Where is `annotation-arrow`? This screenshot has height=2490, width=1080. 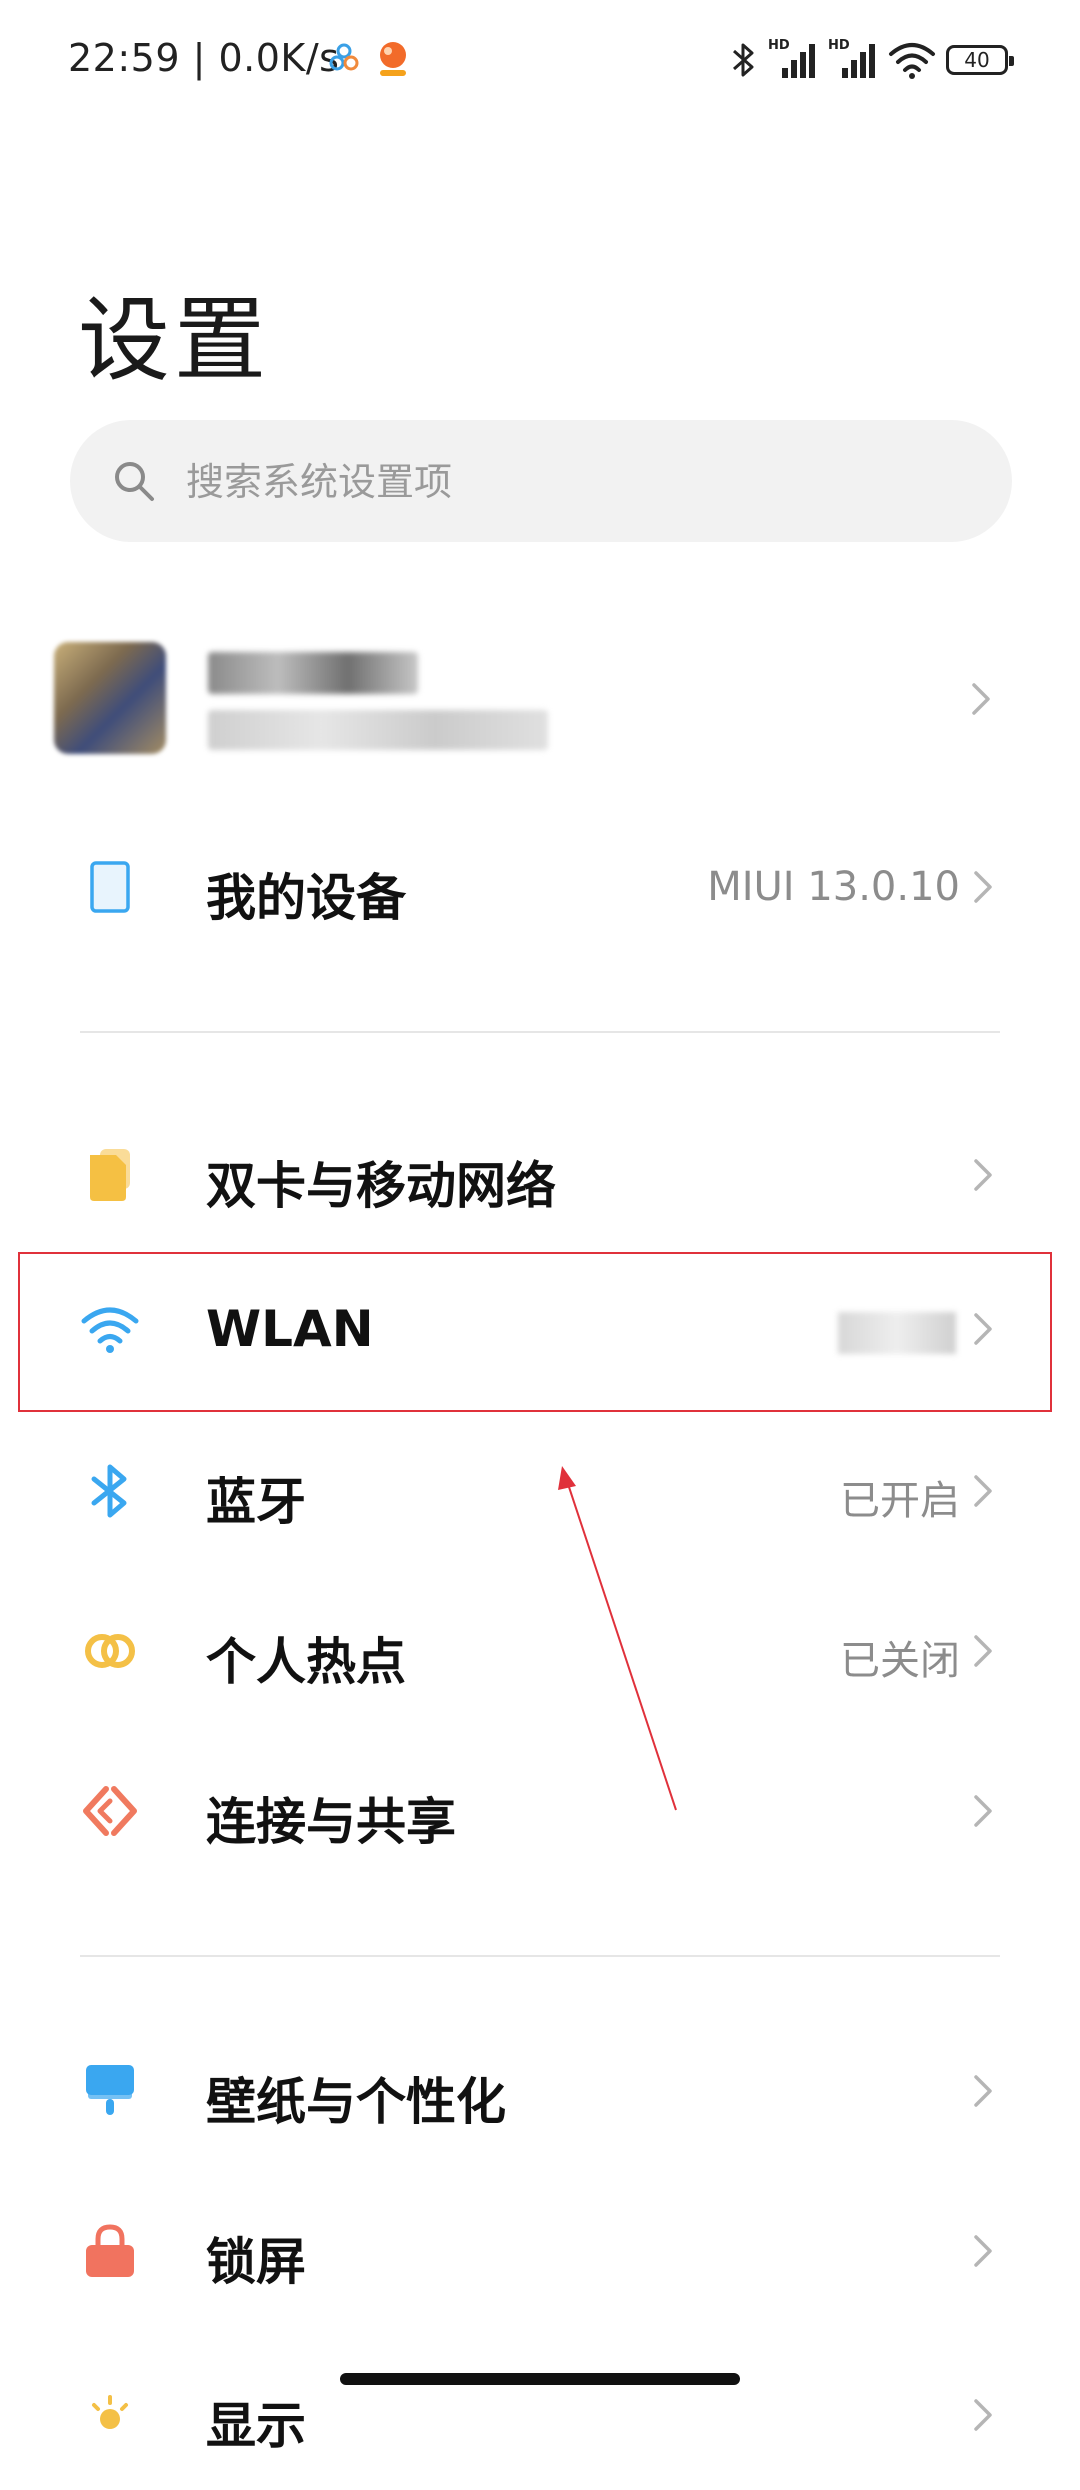
annotation-arrow is located at coordinates (617, 1638).